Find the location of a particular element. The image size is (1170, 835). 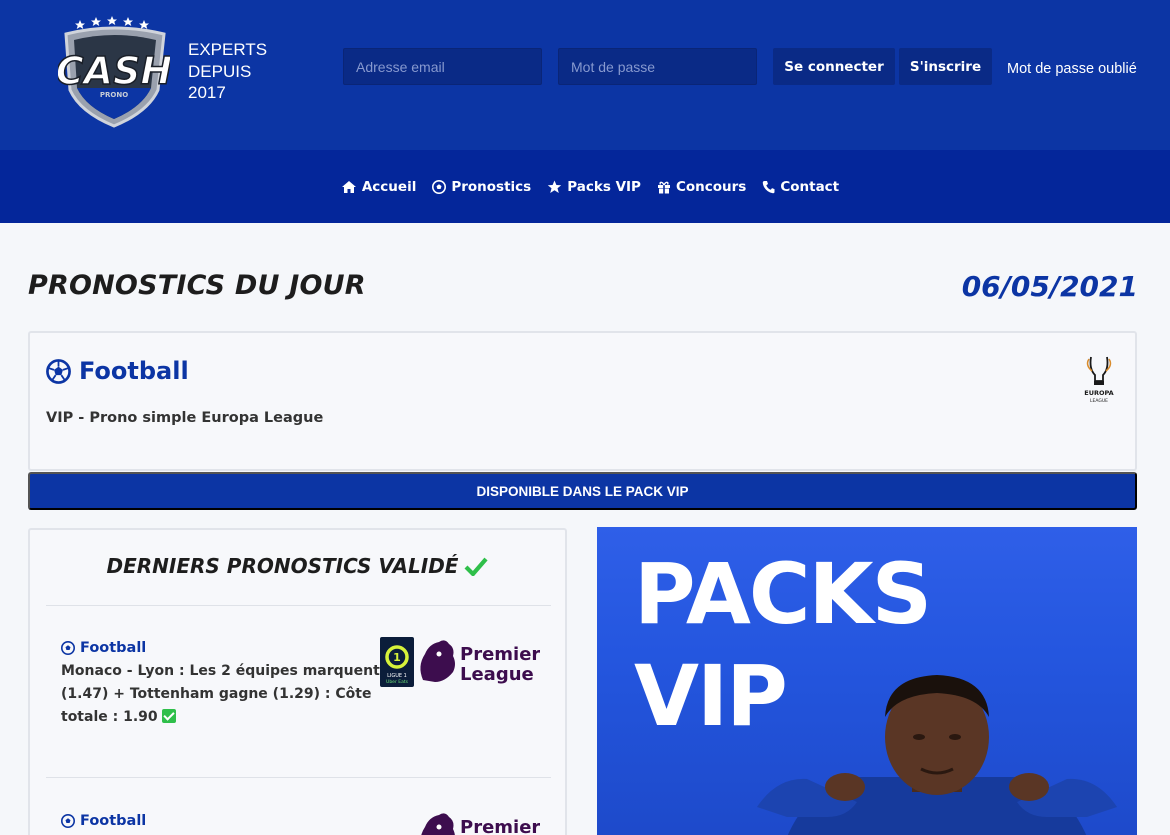

gift-icon is located at coordinates (663, 187).